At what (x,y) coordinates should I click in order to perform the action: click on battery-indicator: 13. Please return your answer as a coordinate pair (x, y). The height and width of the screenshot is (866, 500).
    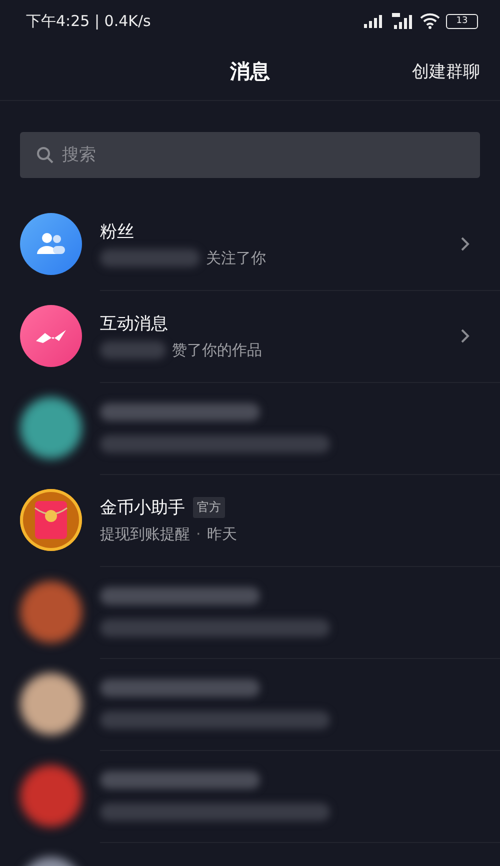
    Looking at the image, I should click on (462, 21).